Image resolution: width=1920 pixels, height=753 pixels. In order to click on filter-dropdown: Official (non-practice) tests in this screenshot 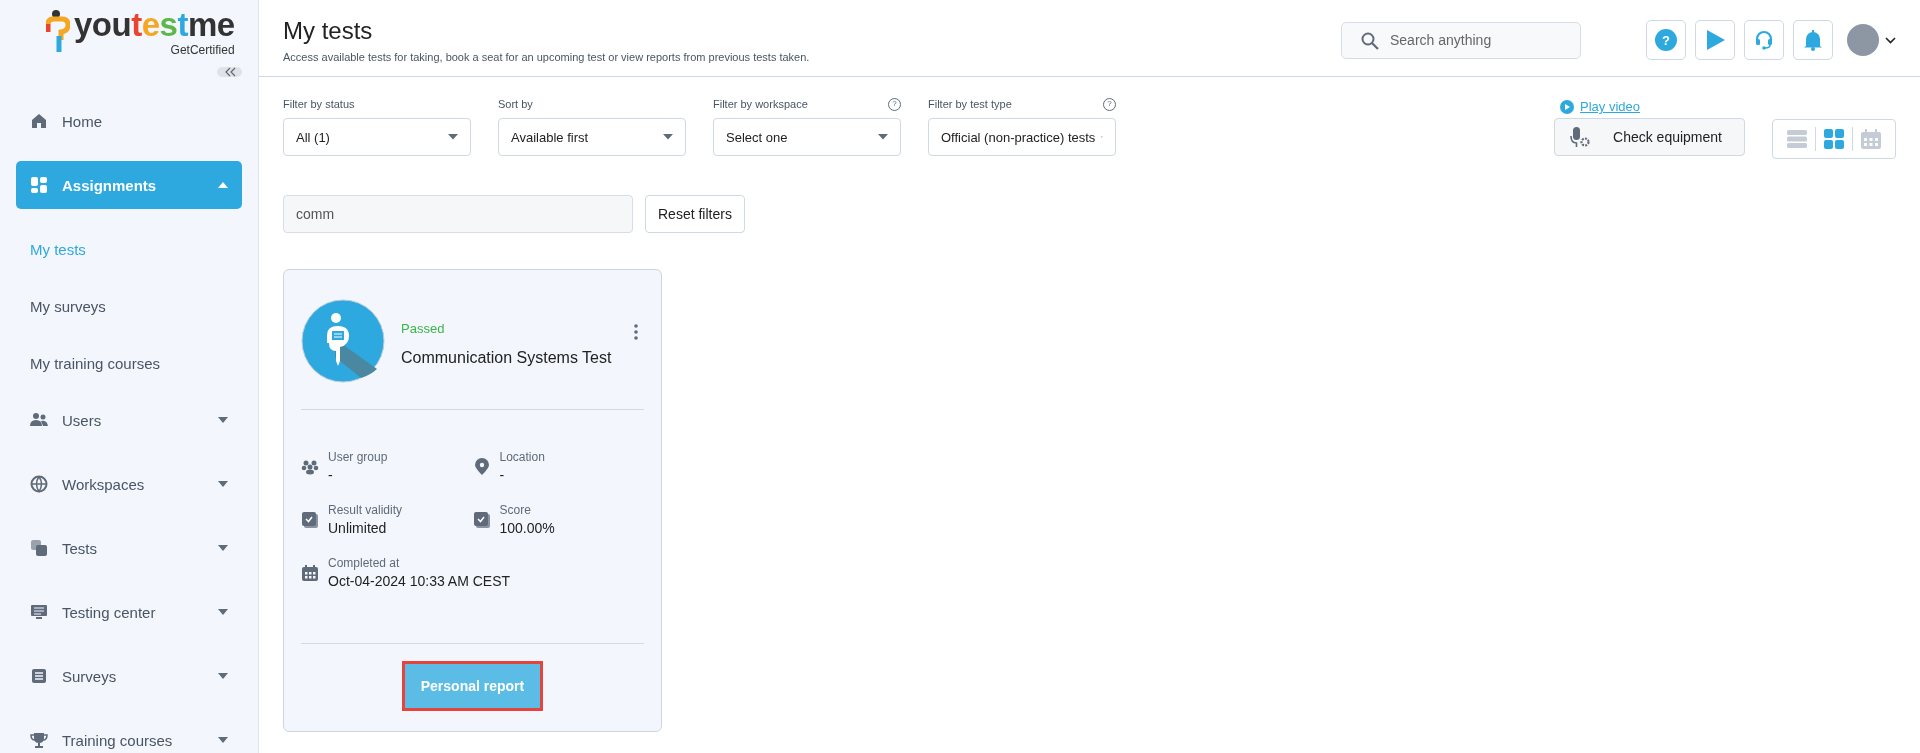, I will do `click(1022, 137)`.